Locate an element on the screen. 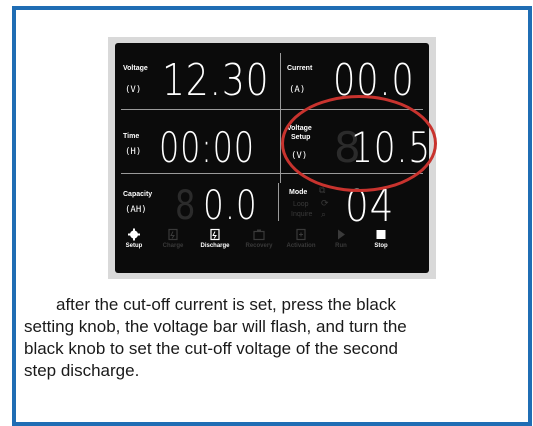 This screenshot has width=533, height=426. footer-activation: Activation is located at coordinates (301, 238).